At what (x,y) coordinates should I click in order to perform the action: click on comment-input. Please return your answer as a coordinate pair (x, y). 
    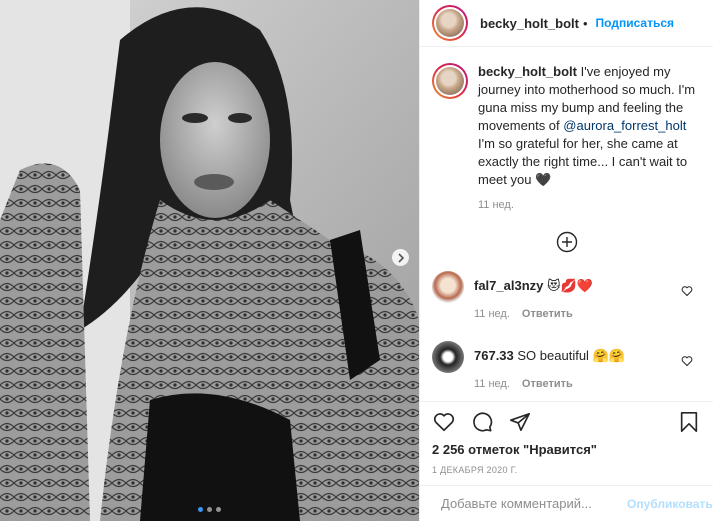
    Looking at the image, I should click on (529, 503).